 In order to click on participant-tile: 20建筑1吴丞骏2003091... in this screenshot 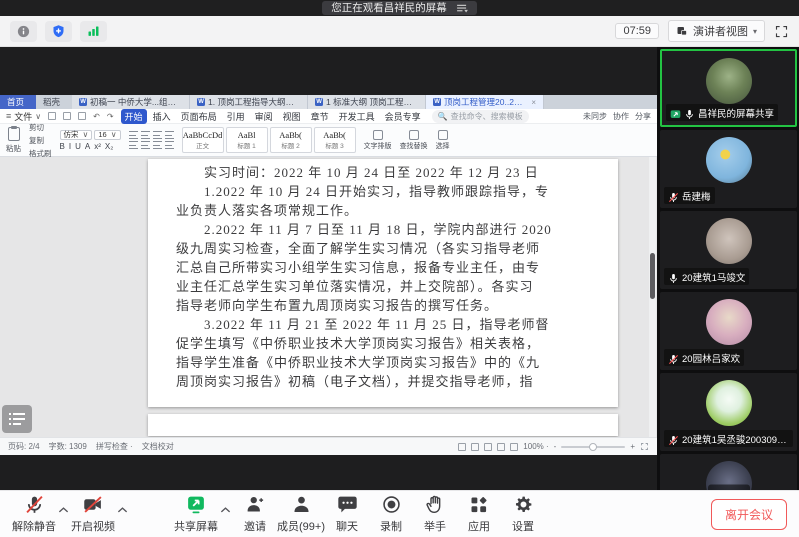, I will do `click(728, 412)`.